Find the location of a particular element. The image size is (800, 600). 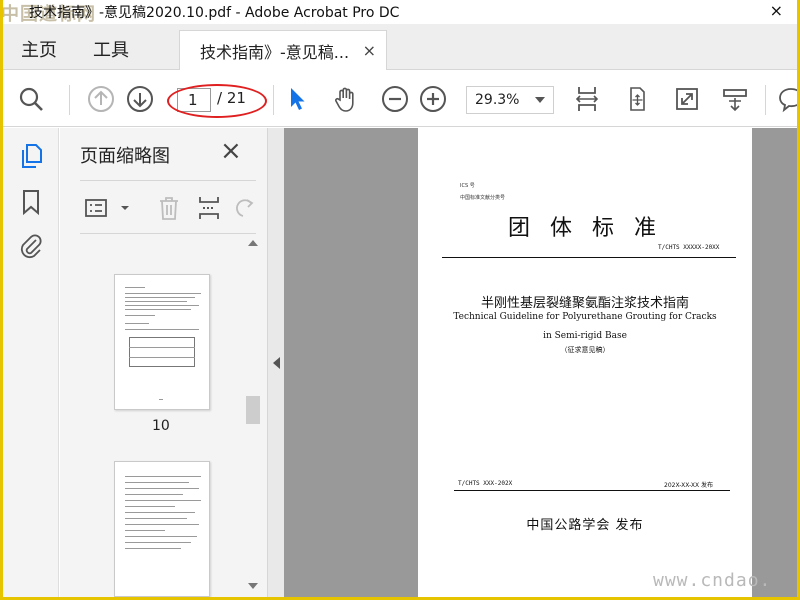

comment-icon is located at coordinates (786, 99).